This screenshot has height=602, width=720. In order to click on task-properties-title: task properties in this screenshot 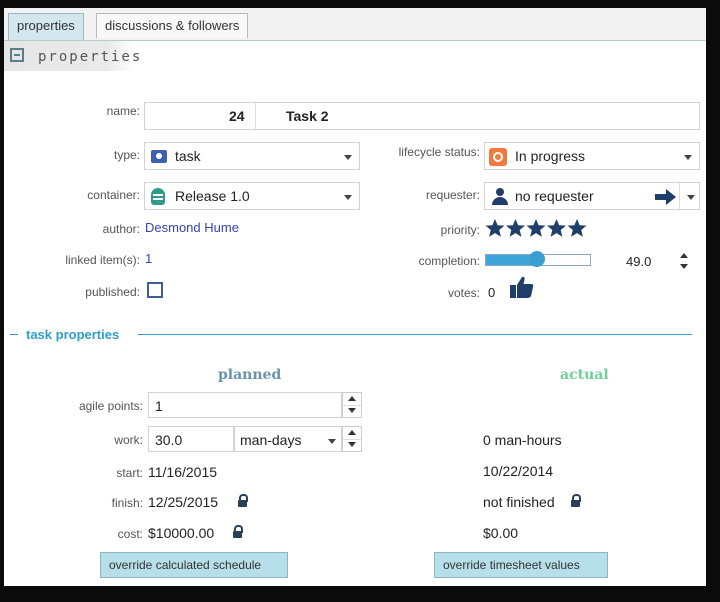, I will do `click(73, 334)`.